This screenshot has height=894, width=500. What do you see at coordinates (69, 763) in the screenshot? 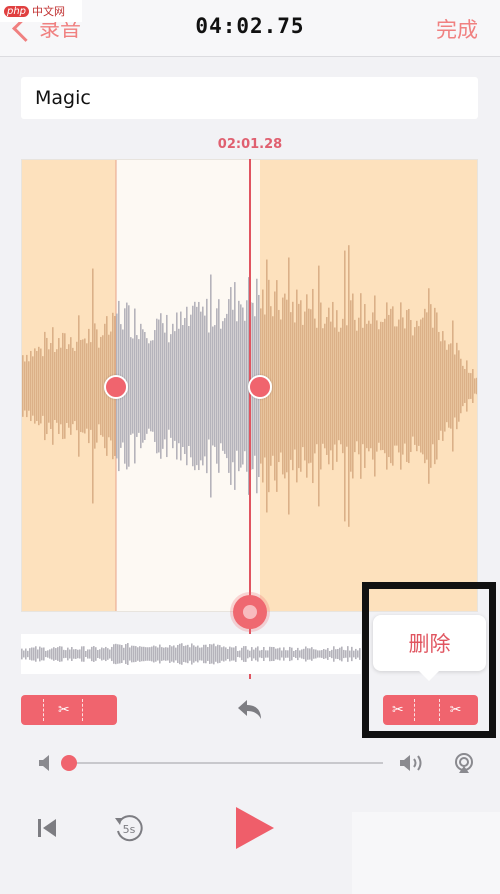
I see `volume-knob` at bounding box center [69, 763].